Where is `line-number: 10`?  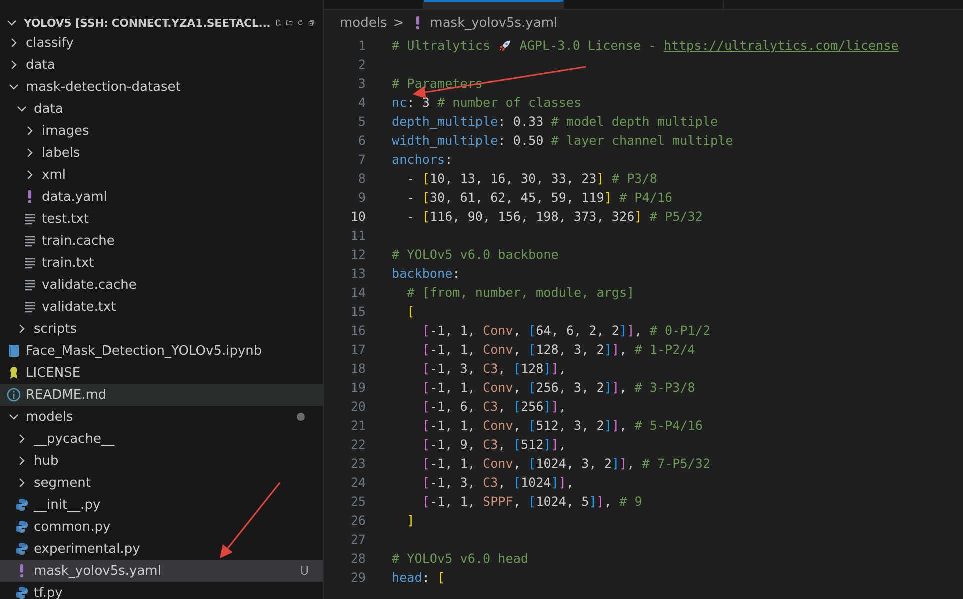 line-number: 10 is located at coordinates (358, 216).